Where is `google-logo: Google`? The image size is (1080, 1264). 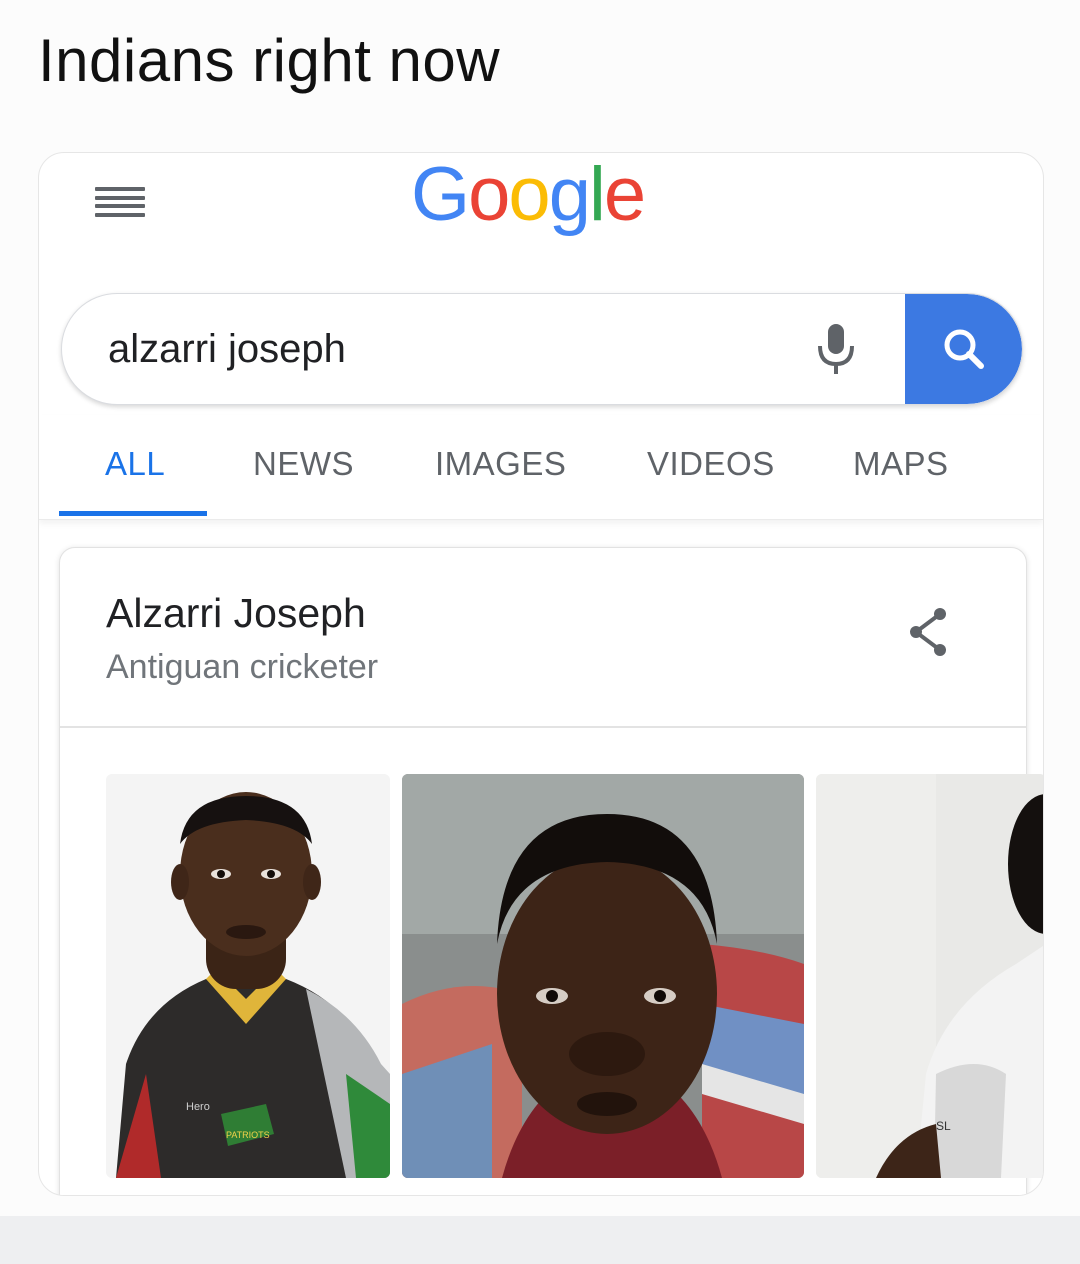
google-logo: Google is located at coordinates (528, 195).